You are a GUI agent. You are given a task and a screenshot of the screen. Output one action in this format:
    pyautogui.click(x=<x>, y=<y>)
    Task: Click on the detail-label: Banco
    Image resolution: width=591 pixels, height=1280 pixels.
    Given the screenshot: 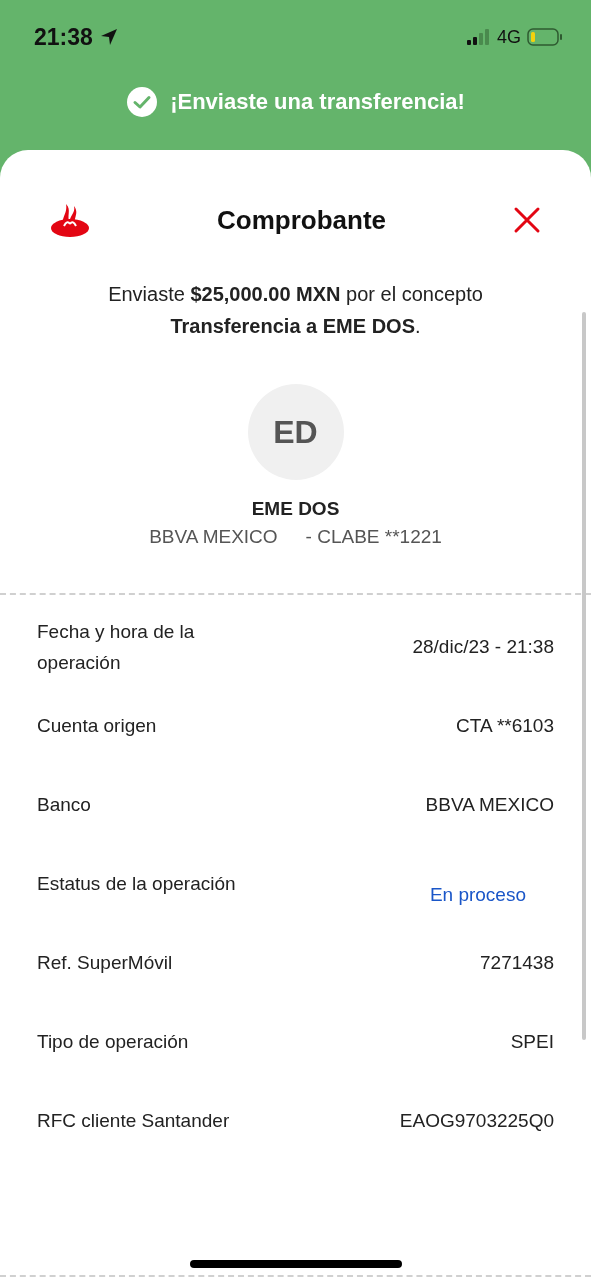 What is the action you would take?
    pyautogui.click(x=64, y=805)
    